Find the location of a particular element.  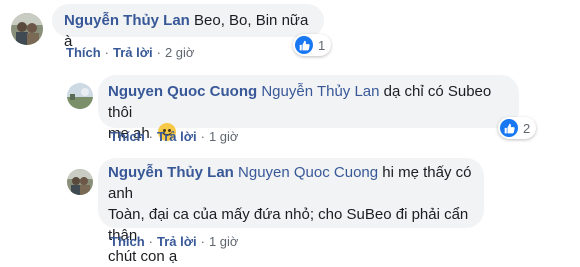

reaction-count: 2 is located at coordinates (517, 128).